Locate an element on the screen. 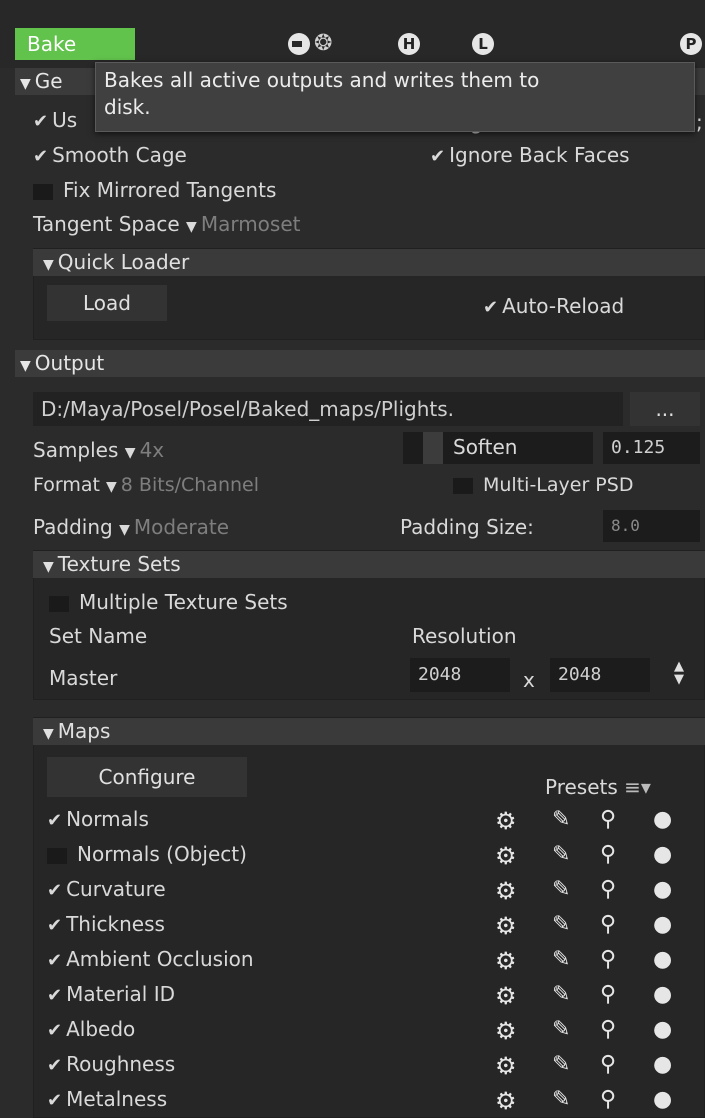 This screenshot has width=705, height=1118. h-icon: H is located at coordinates (409, 44).